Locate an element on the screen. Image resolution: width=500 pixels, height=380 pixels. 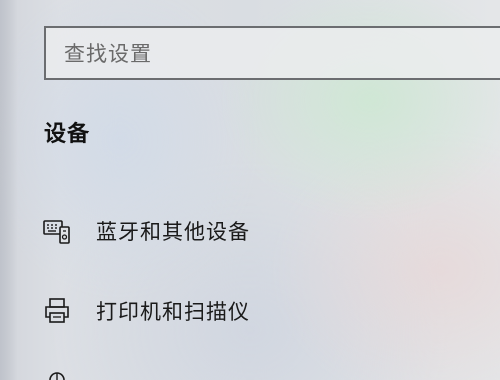
section-title: 设备 is located at coordinates (67, 134).